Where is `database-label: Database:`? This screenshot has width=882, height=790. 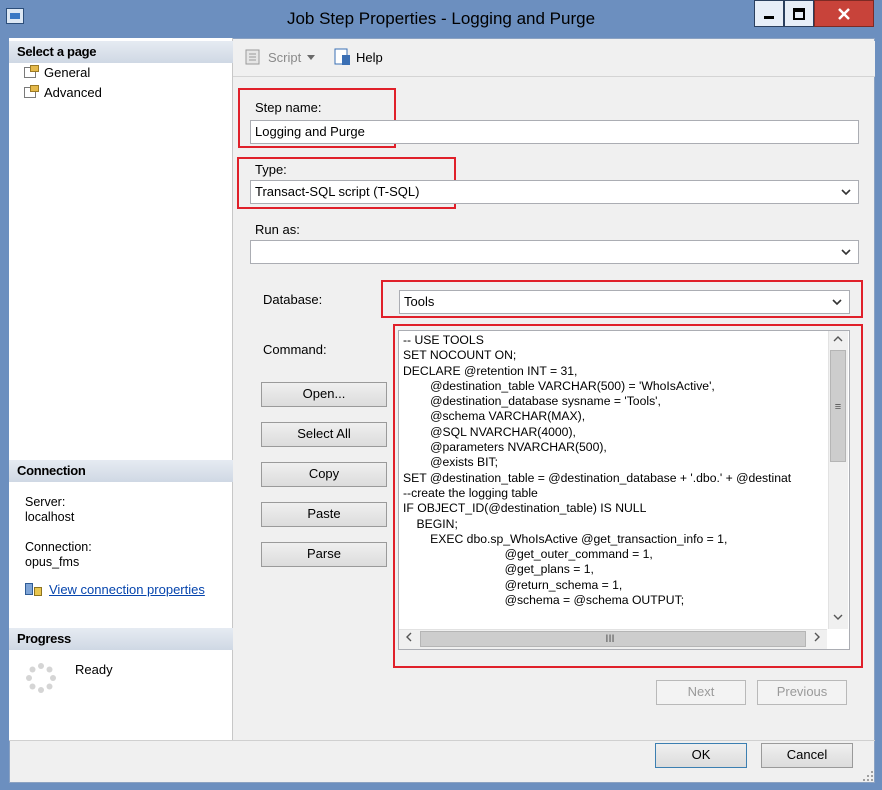
database-label: Database: is located at coordinates (293, 299).